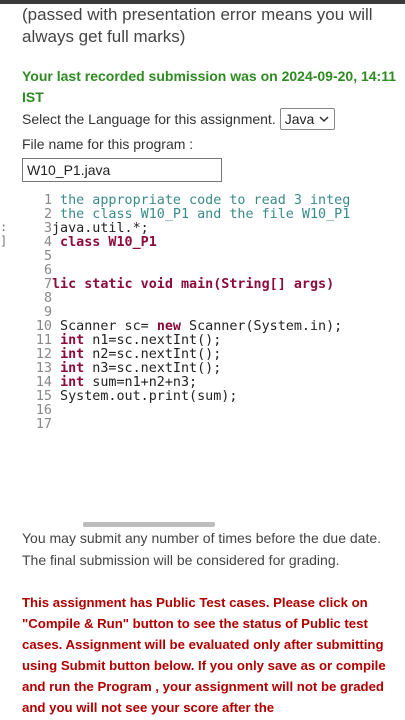 This screenshot has width=405, height=720. Describe the element at coordinates (136, 396) in the screenshot. I see `code-line: 15 System.out.print(sum);` at that location.